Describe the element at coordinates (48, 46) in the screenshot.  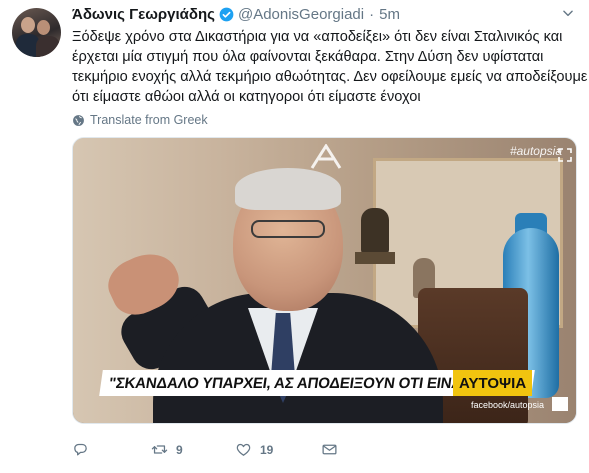
I see `avatar-person-body` at that location.